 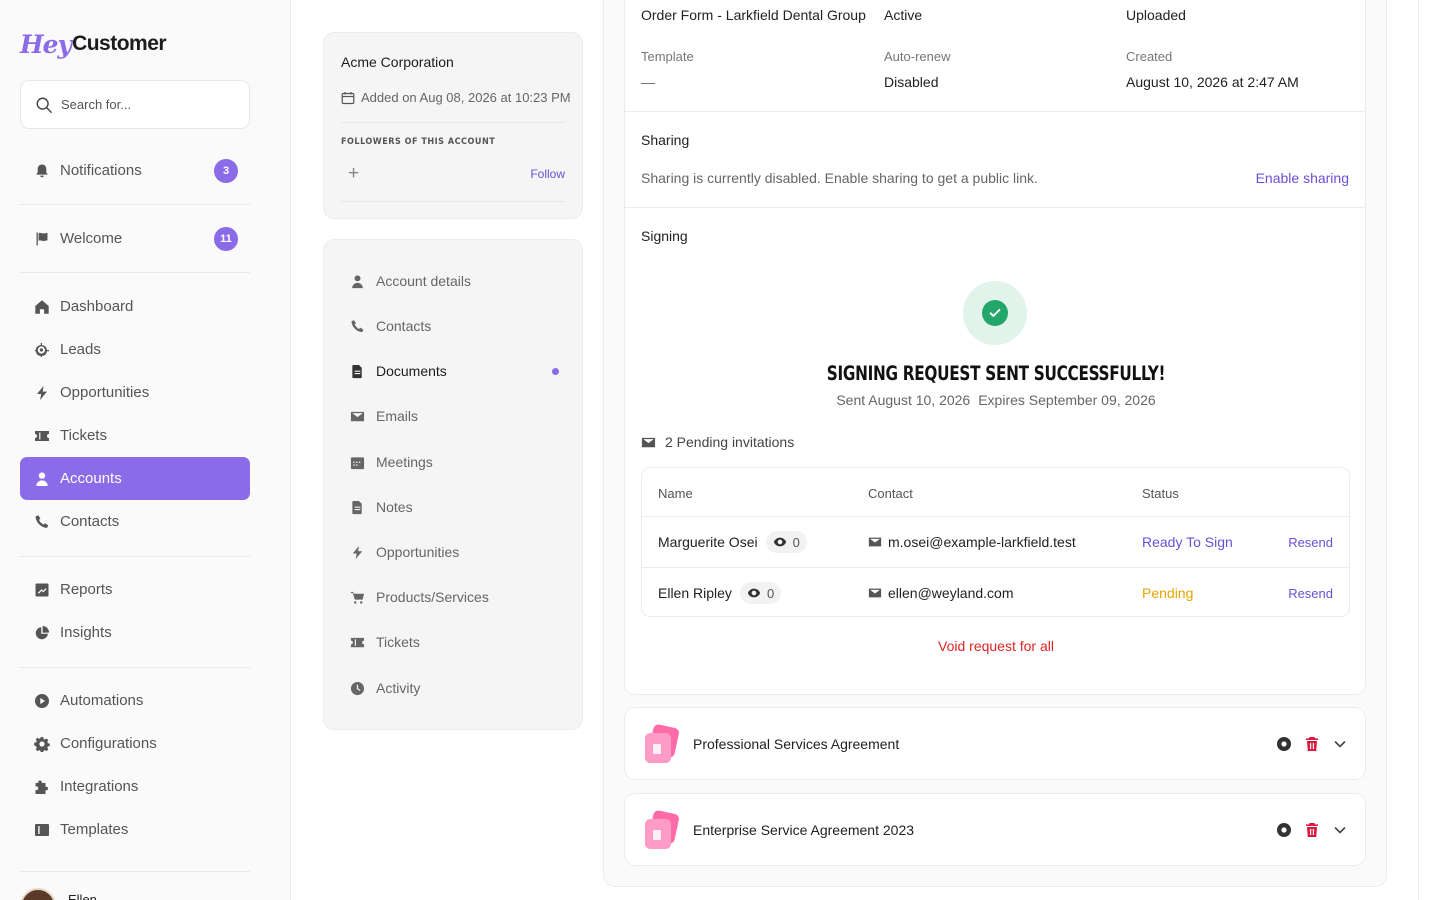 I want to click on sidebar-item-label: Leads, so click(x=80, y=349).